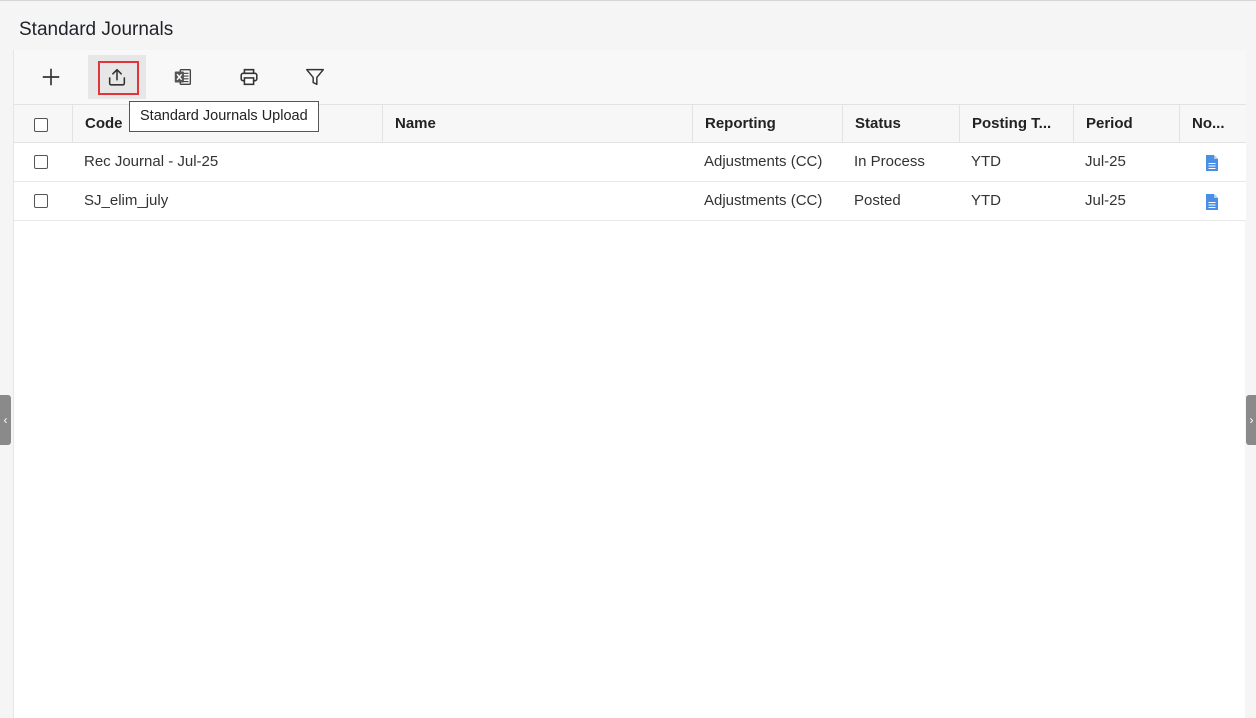  Describe the element at coordinates (767, 124) in the screenshot. I see `column-header-reporting: Reporting` at that location.